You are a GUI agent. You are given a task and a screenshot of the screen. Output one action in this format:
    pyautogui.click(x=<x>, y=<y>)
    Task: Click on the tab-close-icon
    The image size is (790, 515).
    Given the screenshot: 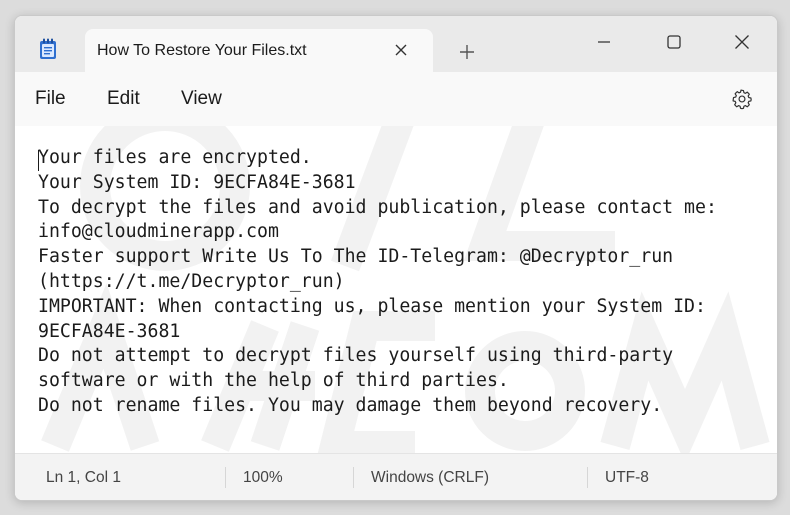 What is the action you would take?
    pyautogui.click(x=401, y=50)
    